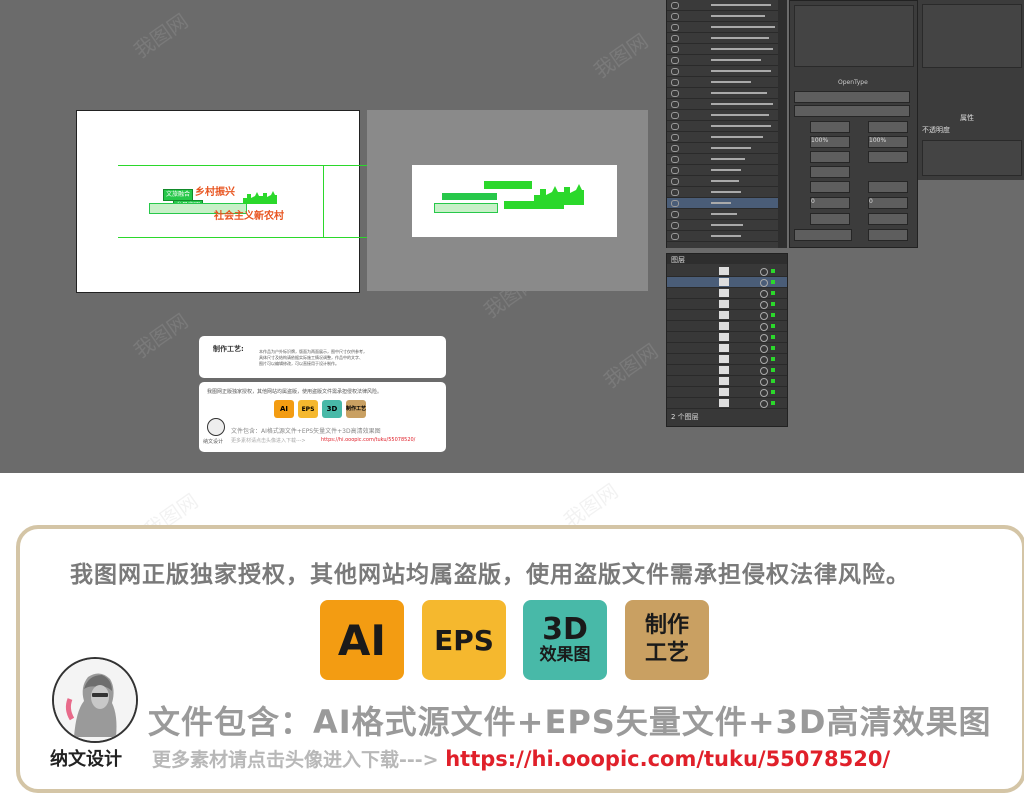 The height and width of the screenshot is (793, 1024). Describe the element at coordinates (213, 442) in the screenshot. I see `mini-author: 纳文设计` at that location.